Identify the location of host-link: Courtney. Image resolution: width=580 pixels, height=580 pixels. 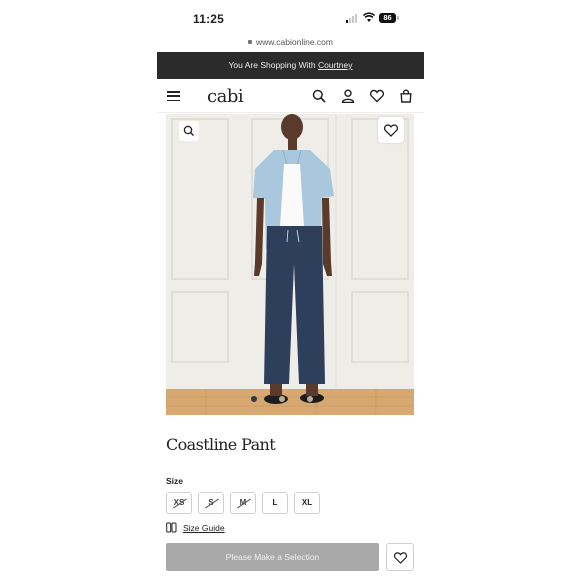
(335, 65).